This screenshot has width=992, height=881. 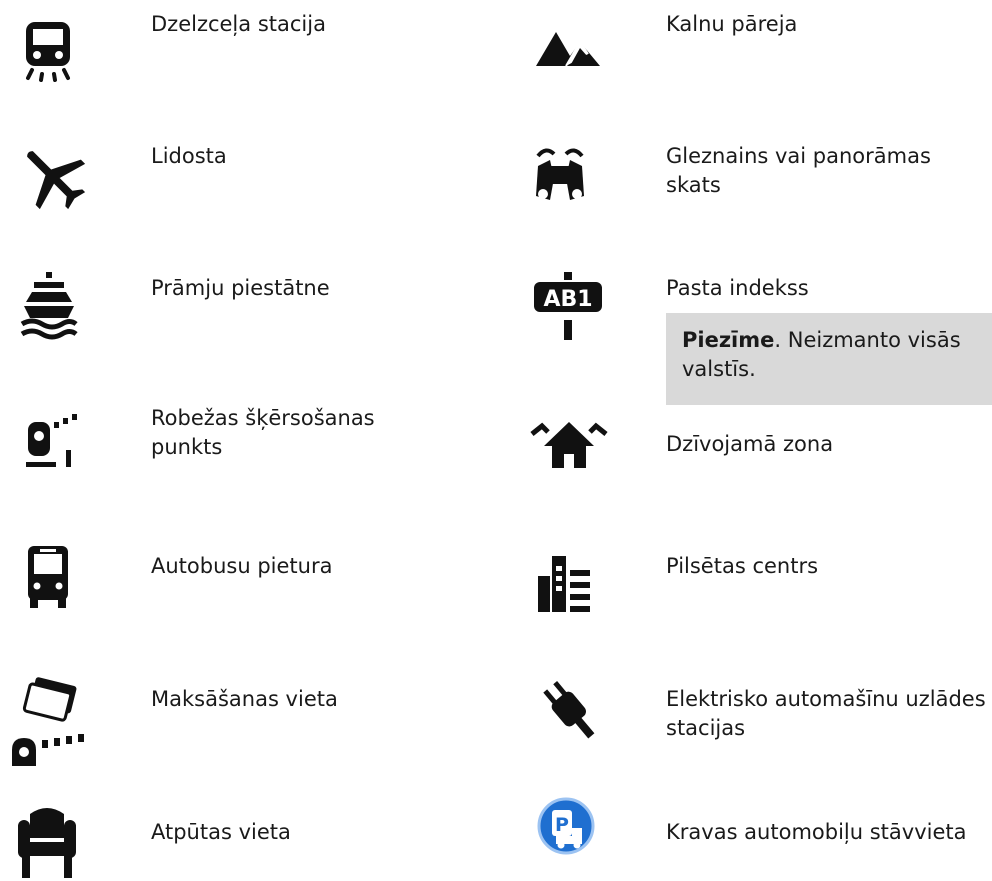 I want to click on residential-area-icon, so click(x=570, y=450).